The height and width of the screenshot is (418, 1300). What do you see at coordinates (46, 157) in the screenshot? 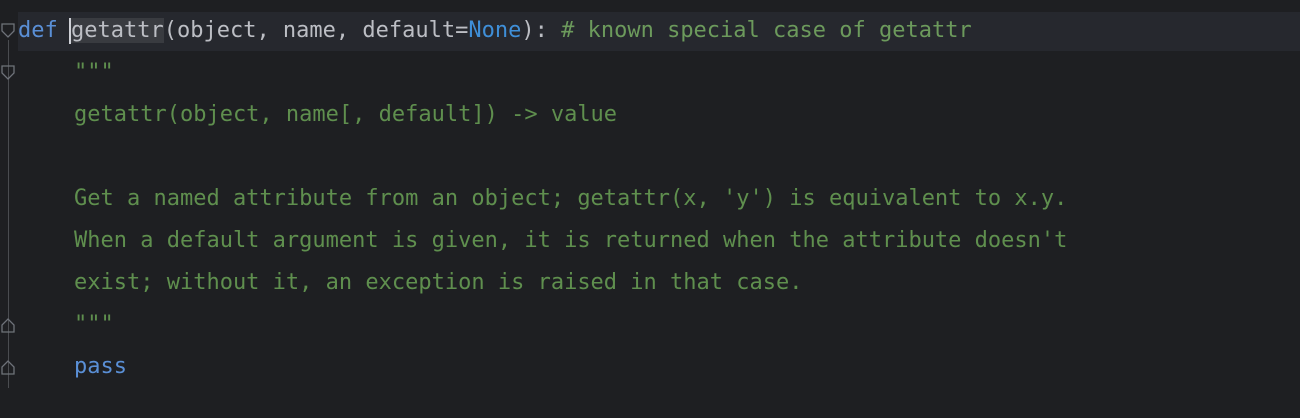
I see `code-line-doc-blank` at bounding box center [46, 157].